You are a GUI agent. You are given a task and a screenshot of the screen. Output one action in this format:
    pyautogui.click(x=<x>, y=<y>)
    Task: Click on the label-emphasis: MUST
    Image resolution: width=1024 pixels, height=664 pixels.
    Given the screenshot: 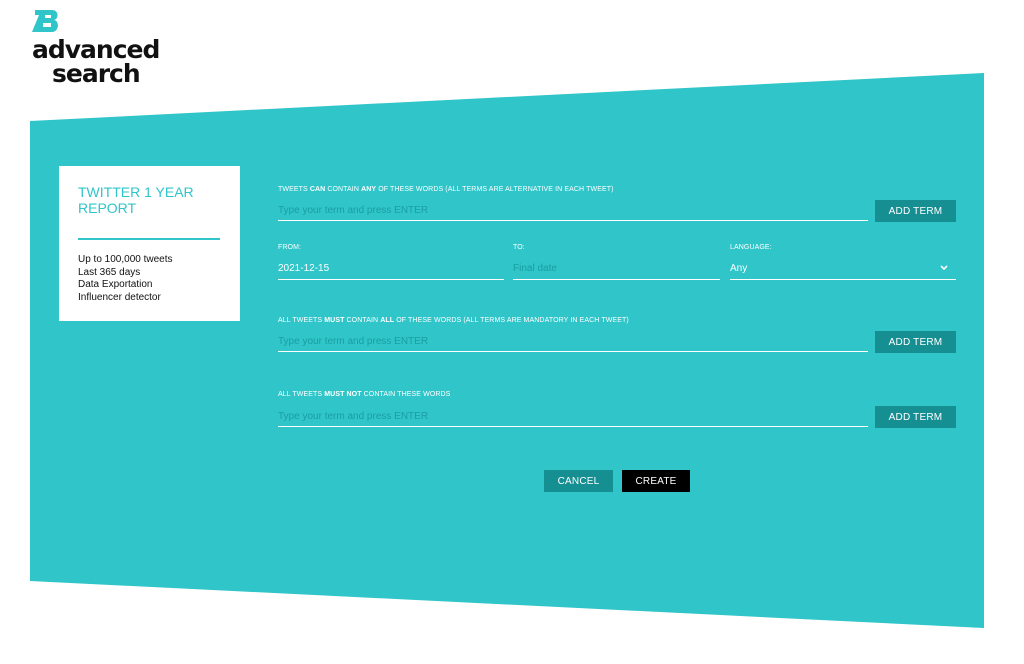 What is the action you would take?
    pyautogui.click(x=334, y=320)
    